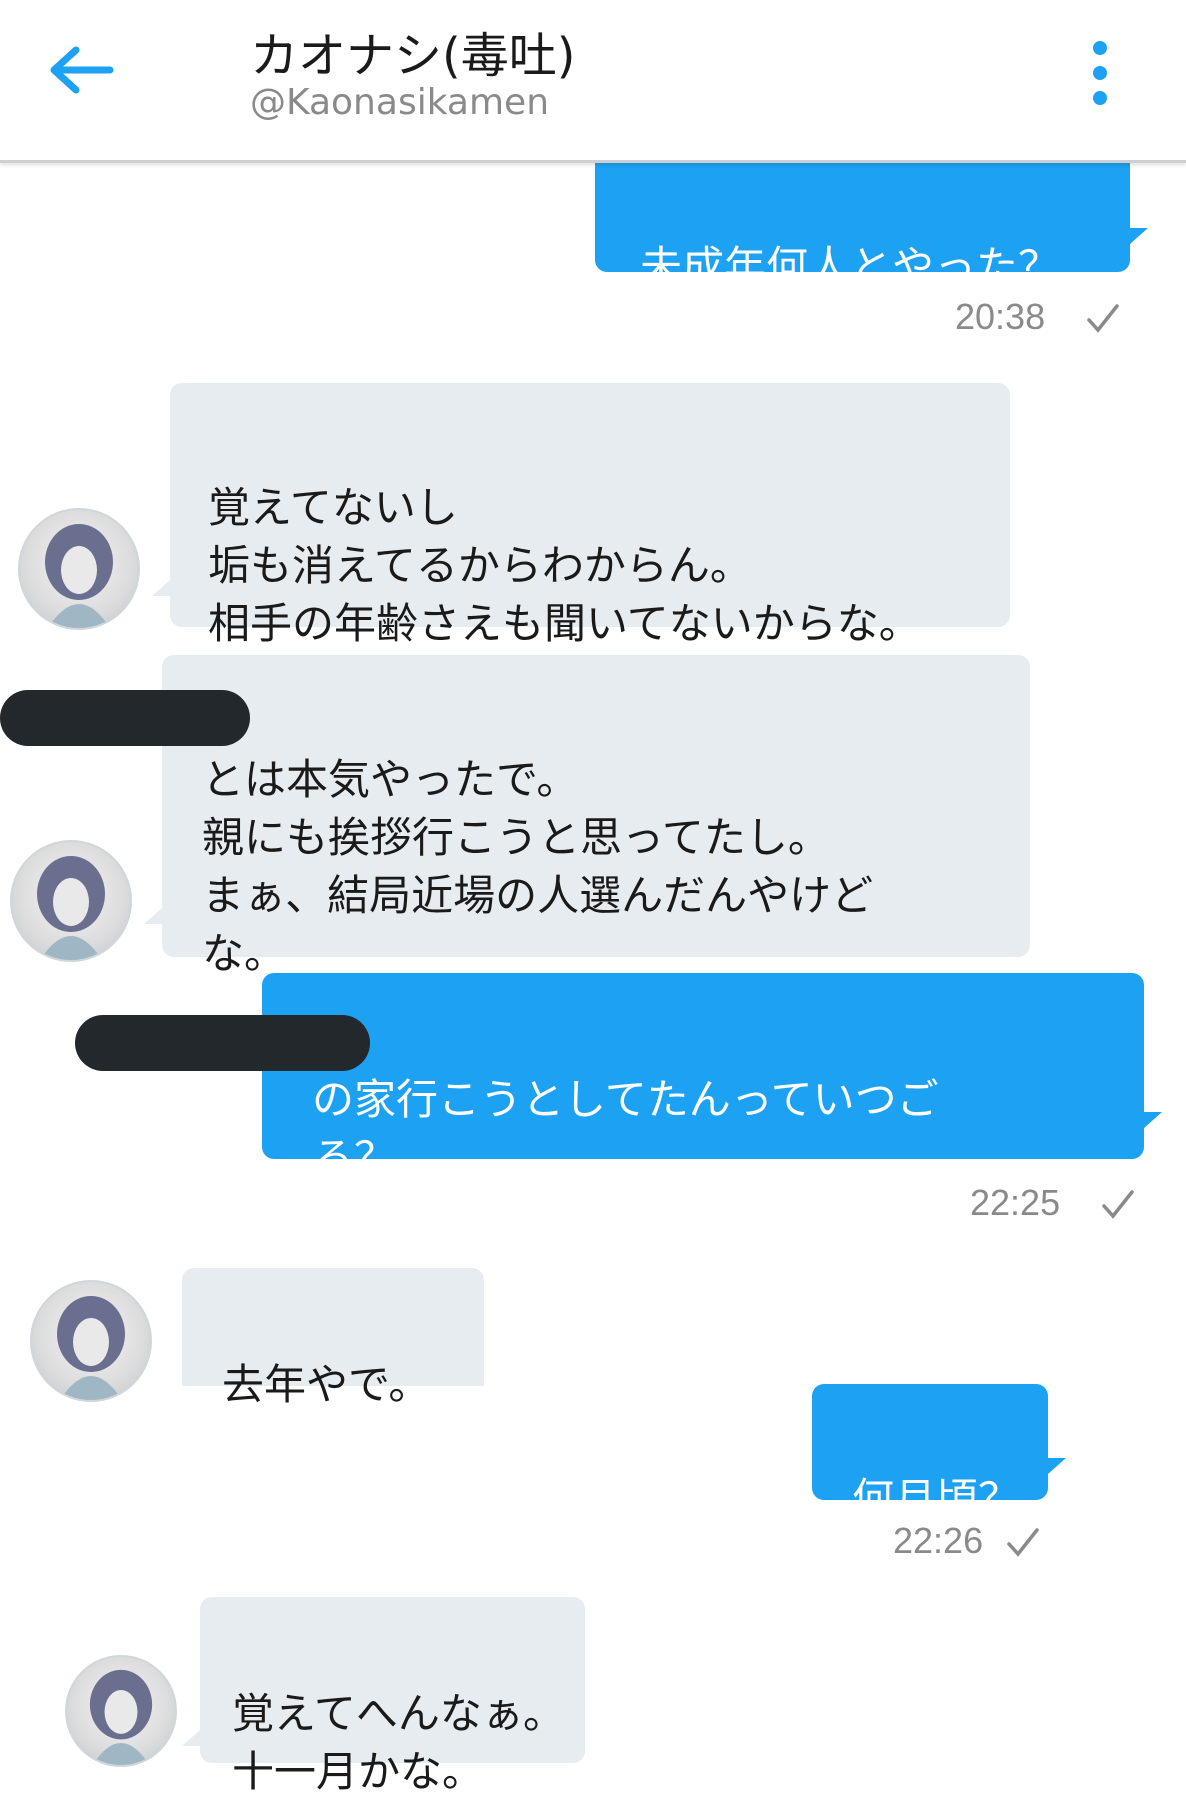 This screenshot has width=1186, height=1801. I want to click on message-text: 何月頃？, so click(936, 1498).